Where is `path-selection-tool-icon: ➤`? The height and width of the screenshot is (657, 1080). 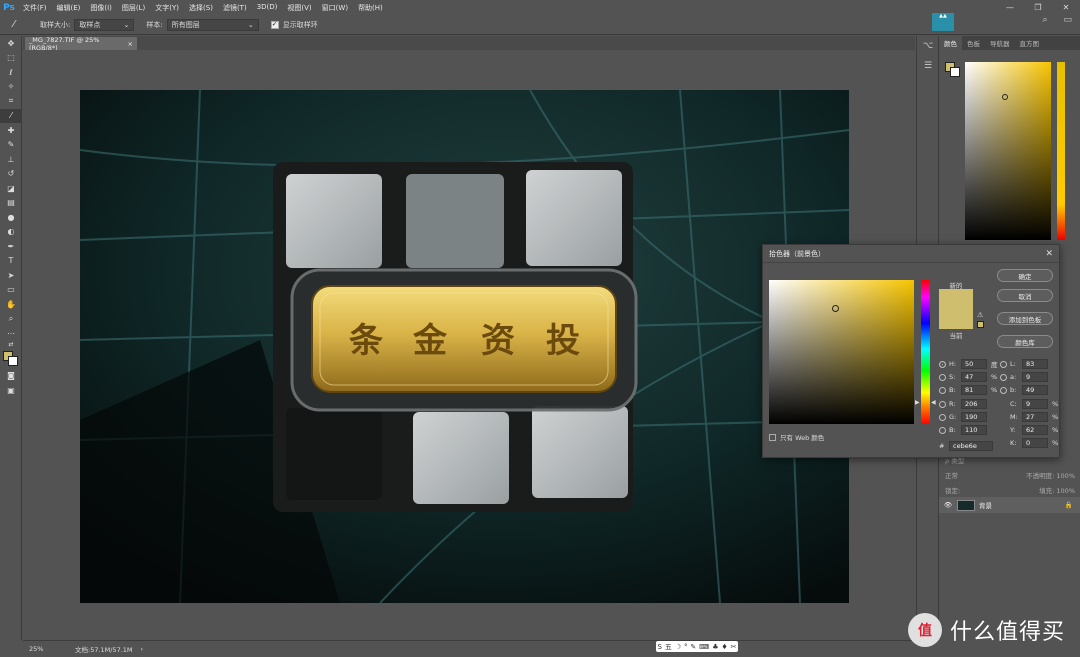 path-selection-tool-icon: ➤ is located at coordinates (11, 275).